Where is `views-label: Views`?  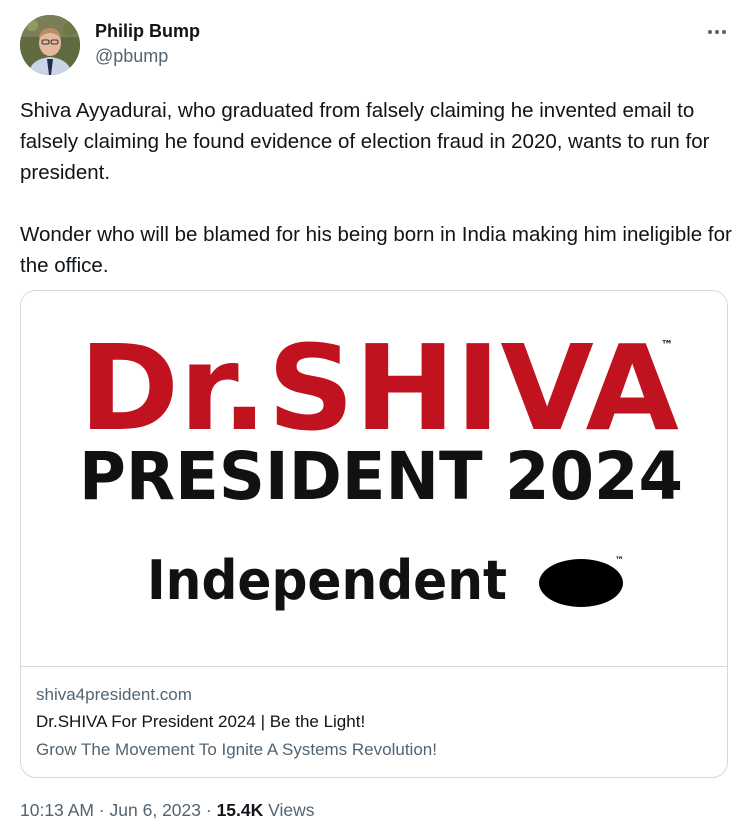
views-label: Views is located at coordinates (291, 810).